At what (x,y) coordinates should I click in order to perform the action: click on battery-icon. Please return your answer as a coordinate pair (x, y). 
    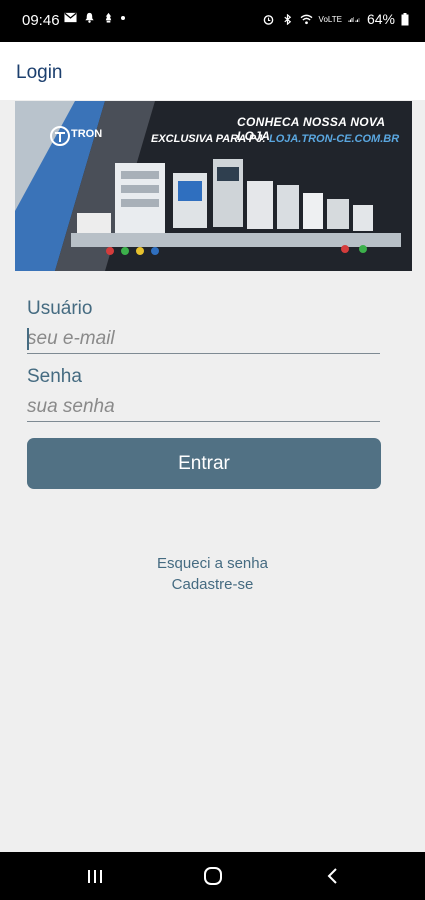
    Looking at the image, I should click on (405, 18).